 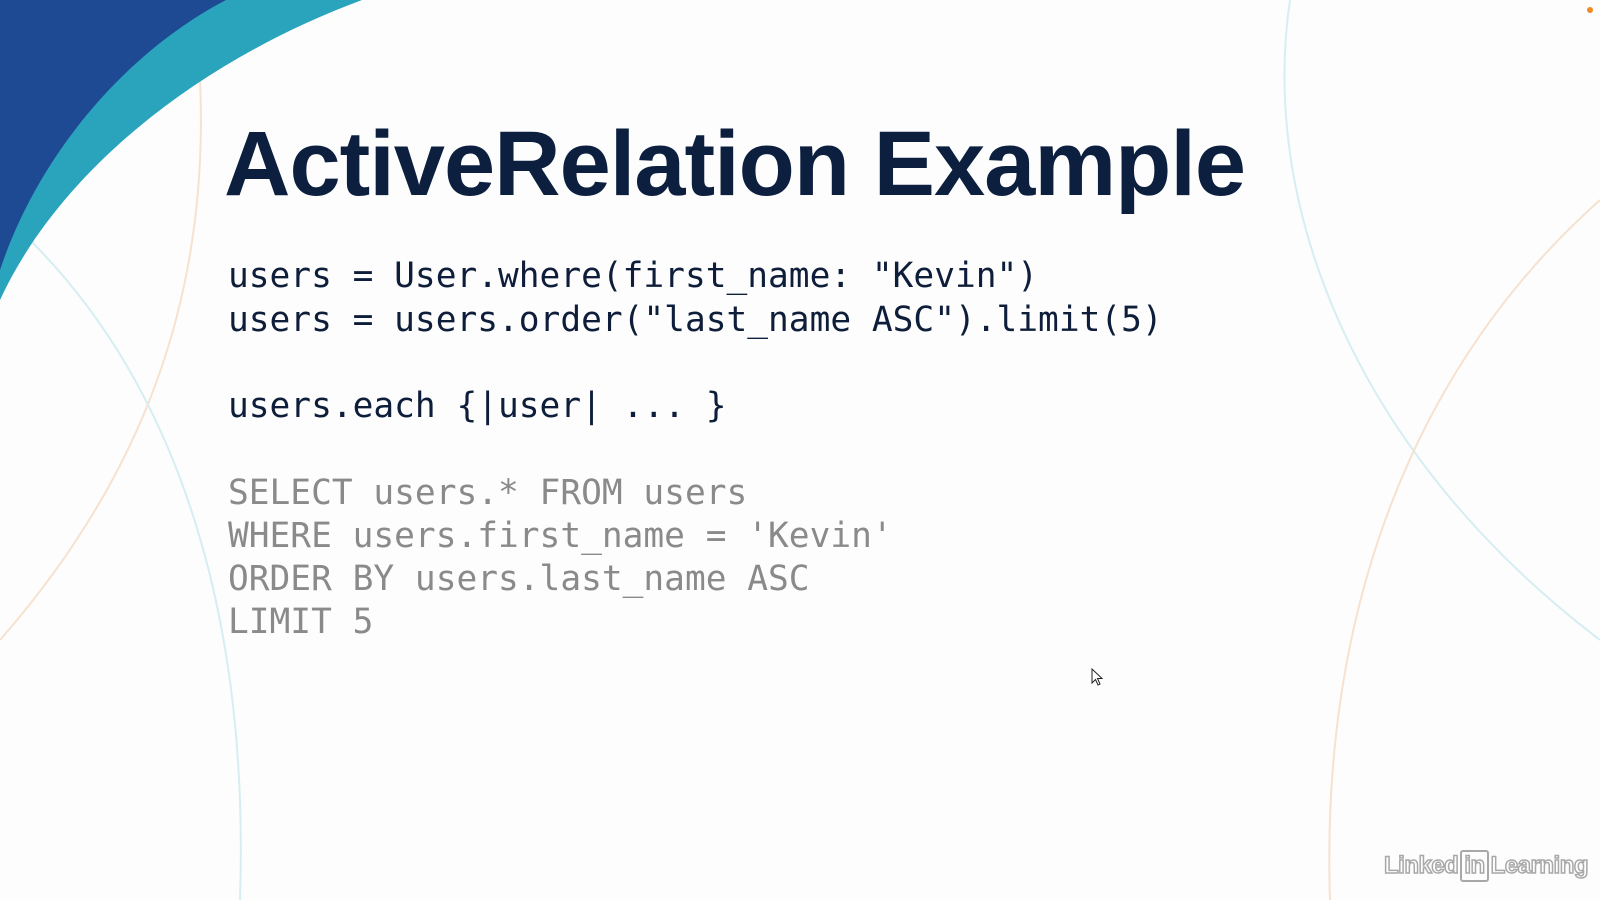 I want to click on logo-in-badge: in, so click(x=1474, y=866).